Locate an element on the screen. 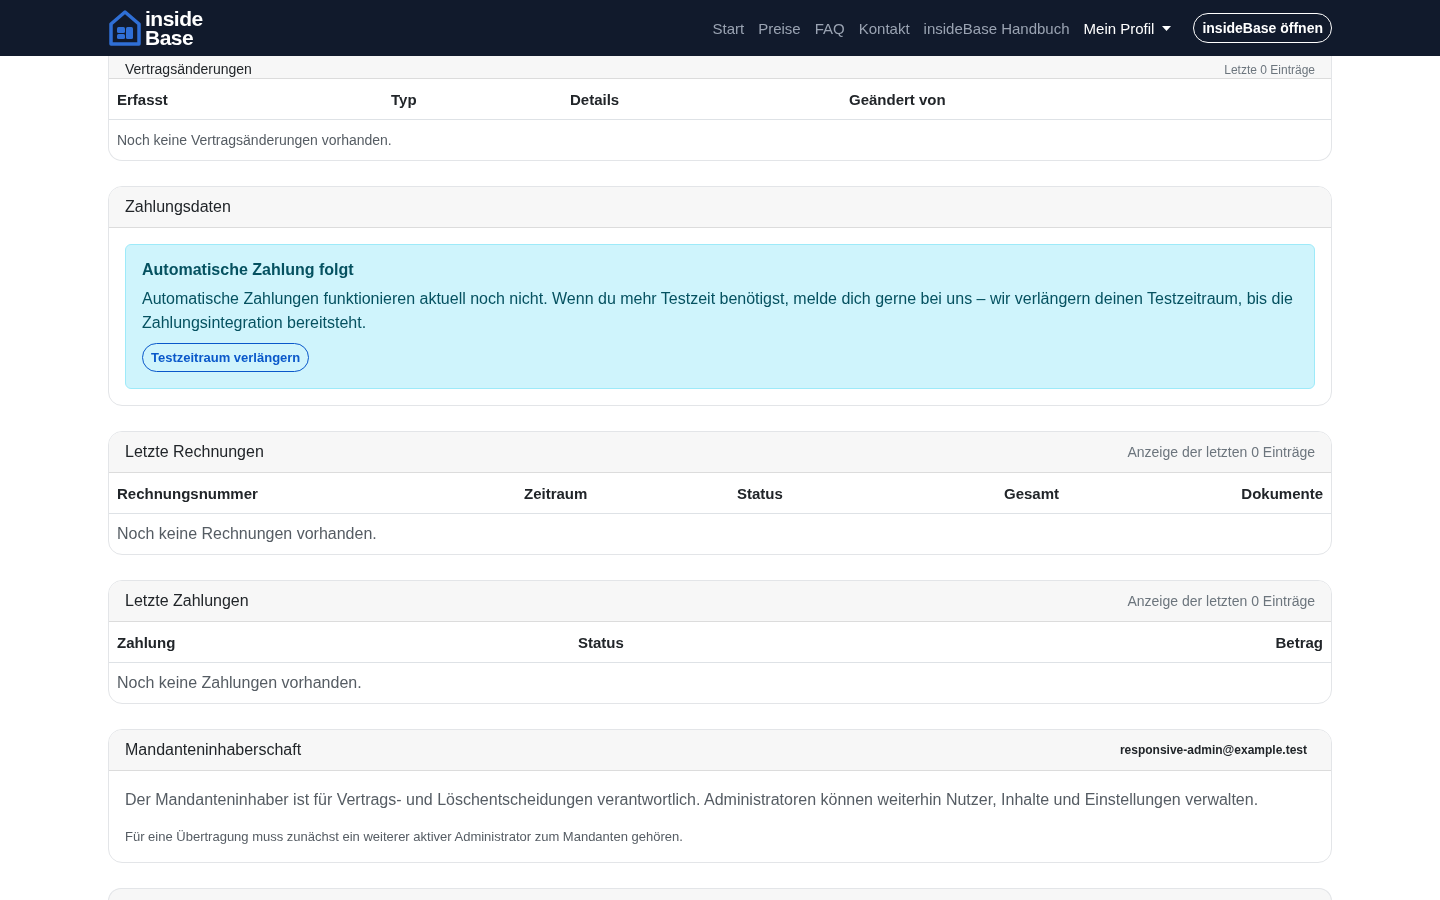 The height and width of the screenshot is (900, 1440). column-header: Betrag is located at coordinates (1299, 642).